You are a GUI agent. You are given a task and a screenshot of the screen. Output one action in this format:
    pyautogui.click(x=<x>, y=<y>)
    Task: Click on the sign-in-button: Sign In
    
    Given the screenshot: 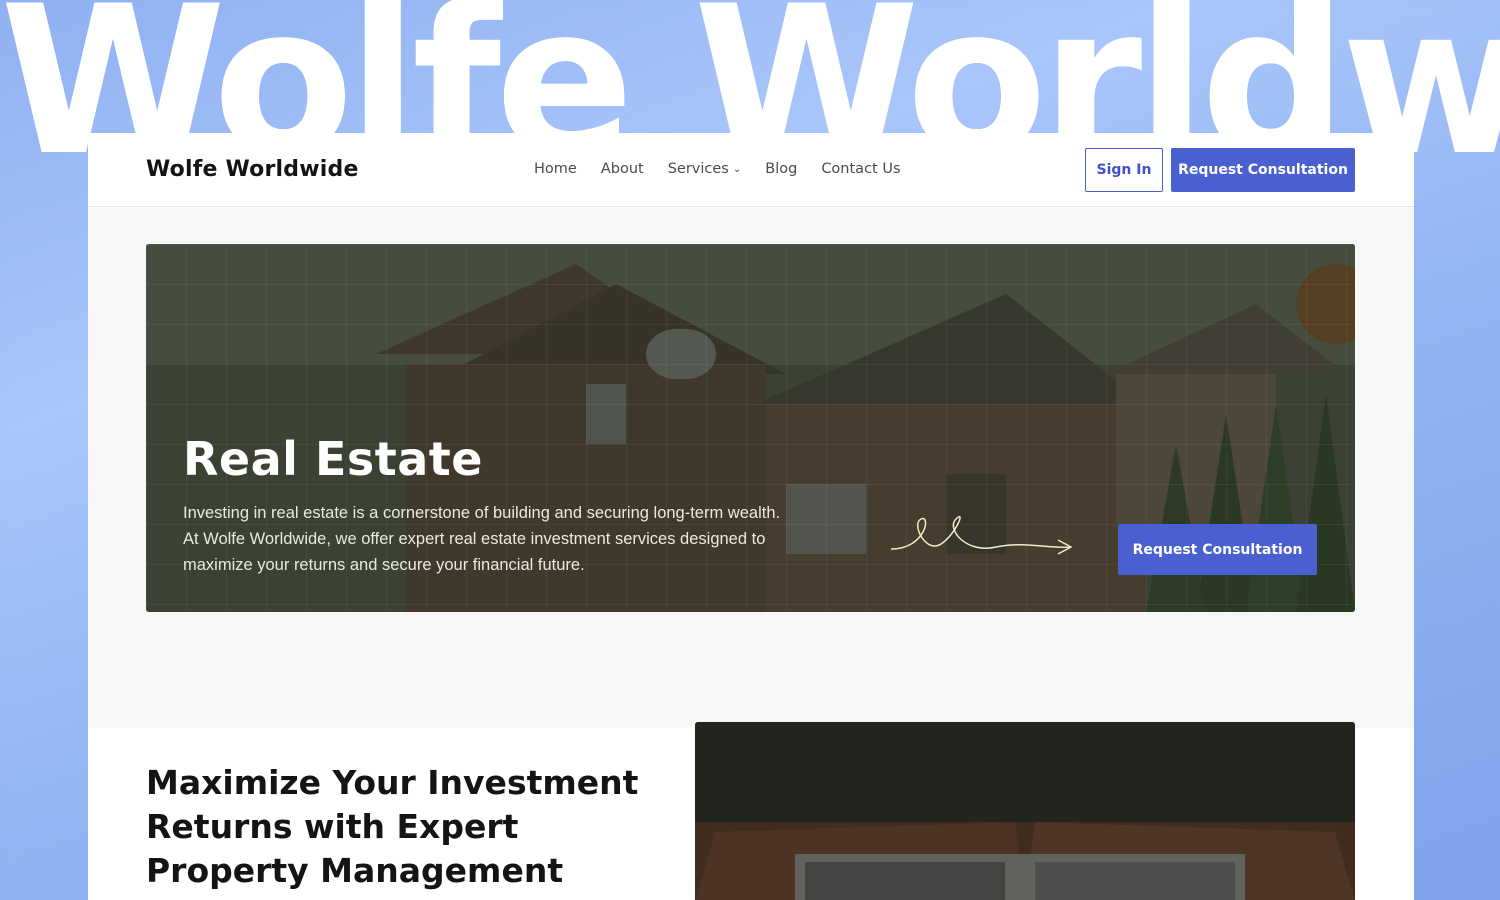 What is the action you would take?
    pyautogui.click(x=1124, y=170)
    